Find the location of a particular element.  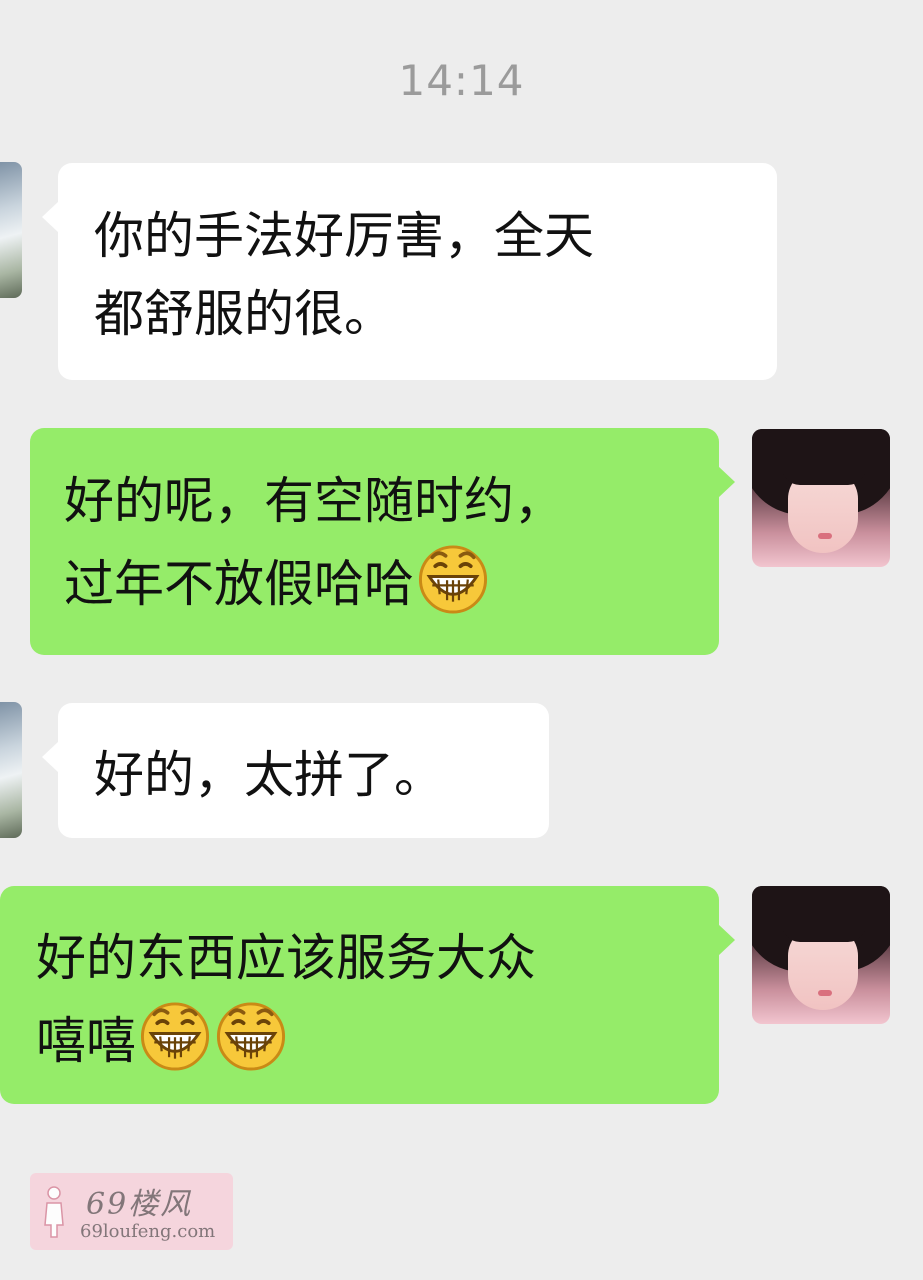

watermark-logo: 69楼风 69loufeng.com is located at coordinates (131, 1211).